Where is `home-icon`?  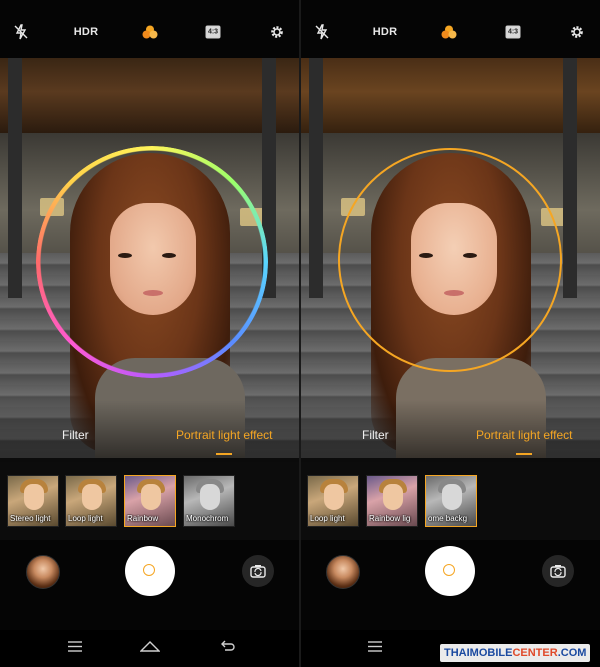
home-icon is located at coordinates (150, 648).